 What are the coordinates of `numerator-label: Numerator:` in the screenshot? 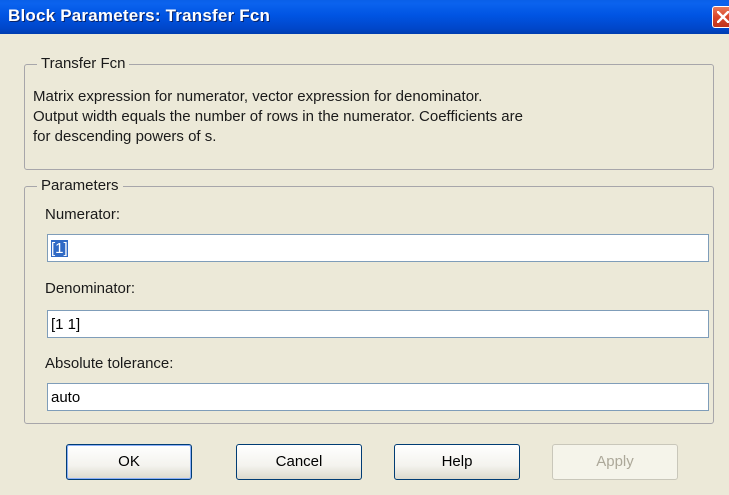 It's located at (83, 214).